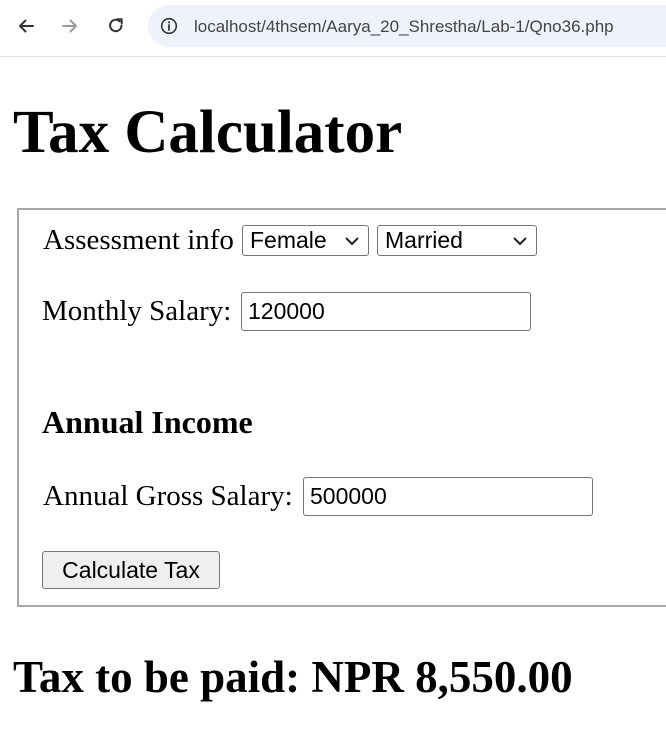 Image resolution: width=666 pixels, height=742 pixels. I want to click on forward-button, so click(70, 26).